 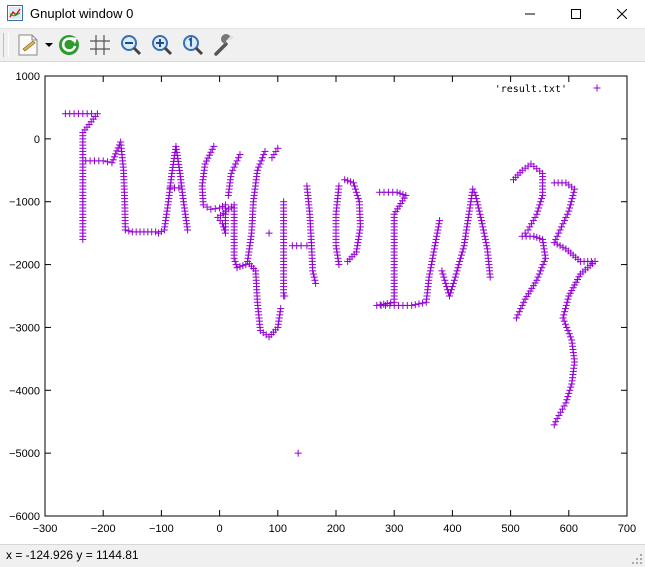 What do you see at coordinates (322, 14) in the screenshot?
I see `window-titlebar: Gnuplot window 0` at bounding box center [322, 14].